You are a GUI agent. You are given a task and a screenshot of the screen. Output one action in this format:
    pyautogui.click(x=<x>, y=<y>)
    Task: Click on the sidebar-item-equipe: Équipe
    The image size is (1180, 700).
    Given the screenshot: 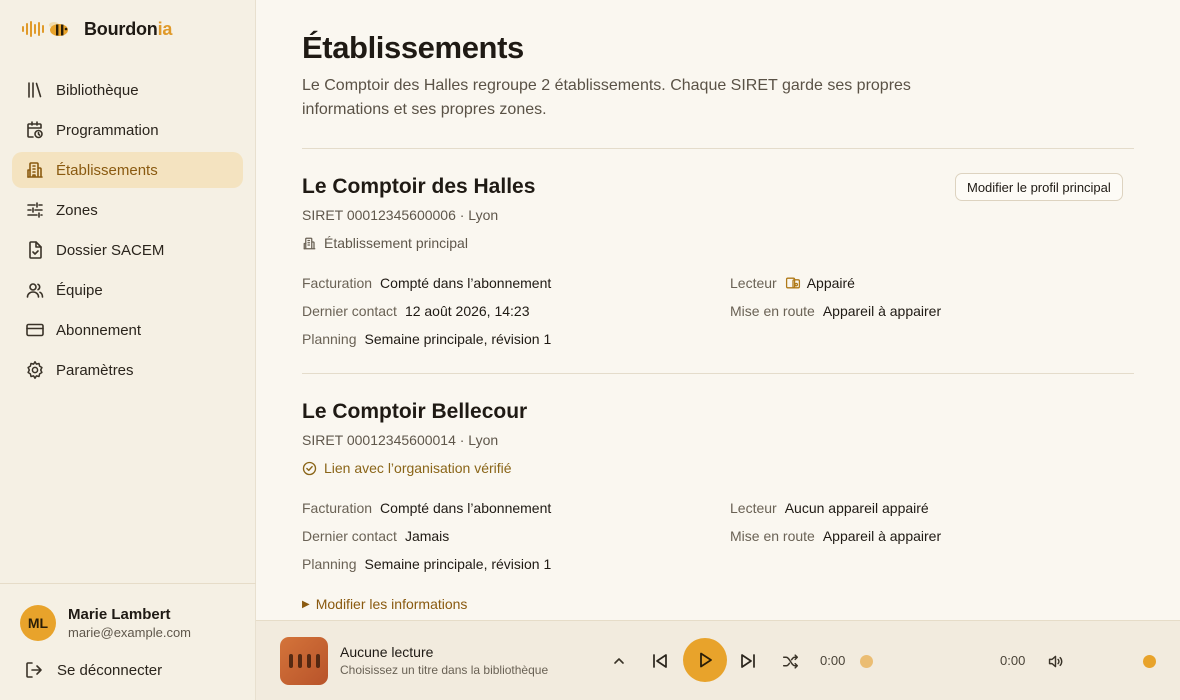 What is the action you would take?
    pyautogui.click(x=127, y=290)
    